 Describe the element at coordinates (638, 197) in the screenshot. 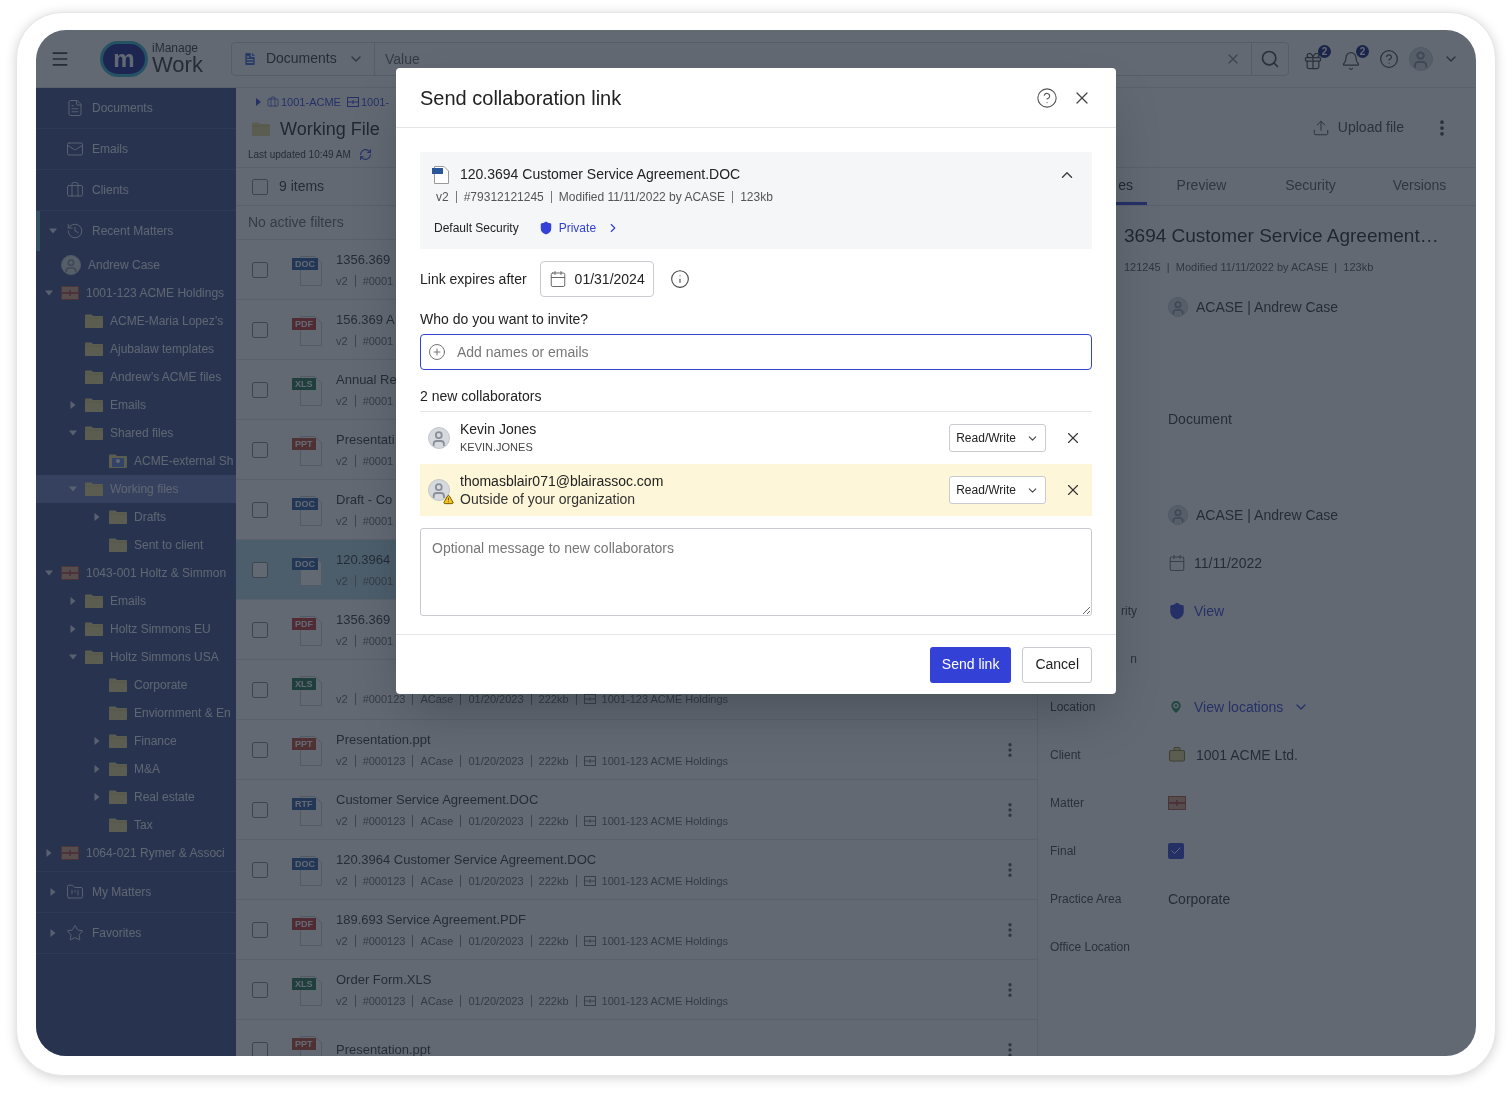

I see `meta-text: Modified 11/11/2022 by ACASE` at that location.